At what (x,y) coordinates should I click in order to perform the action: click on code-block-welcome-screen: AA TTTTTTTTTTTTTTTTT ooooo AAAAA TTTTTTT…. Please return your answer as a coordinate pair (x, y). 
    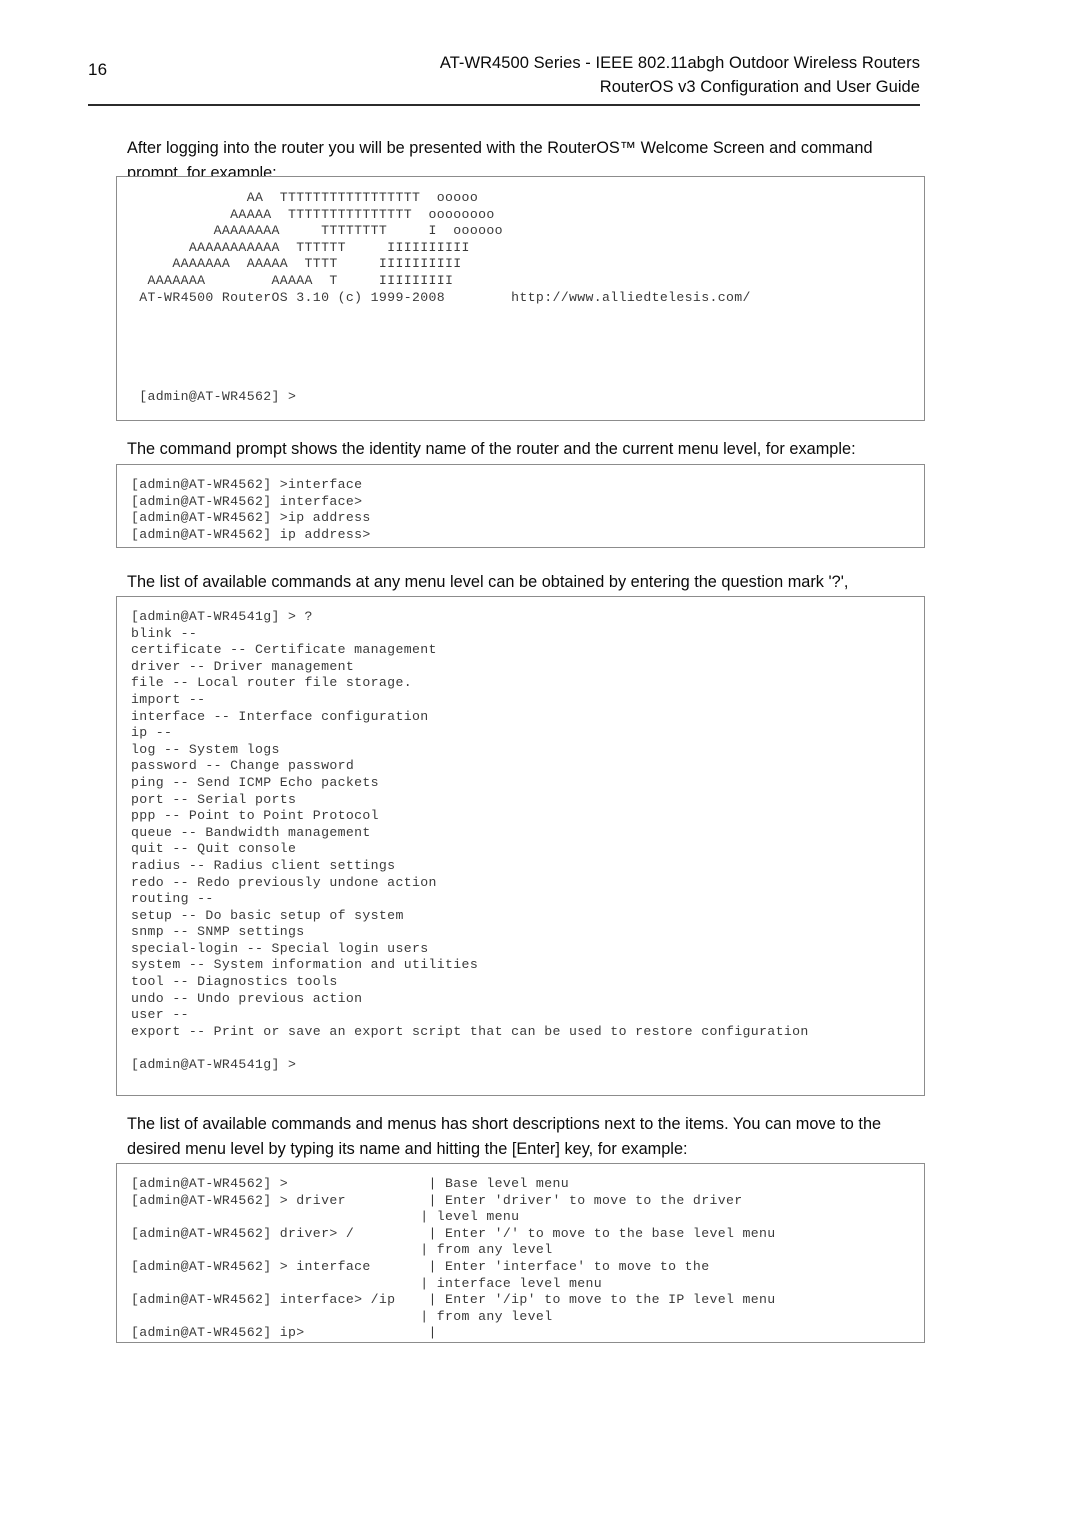
    Looking at the image, I should click on (520, 298).